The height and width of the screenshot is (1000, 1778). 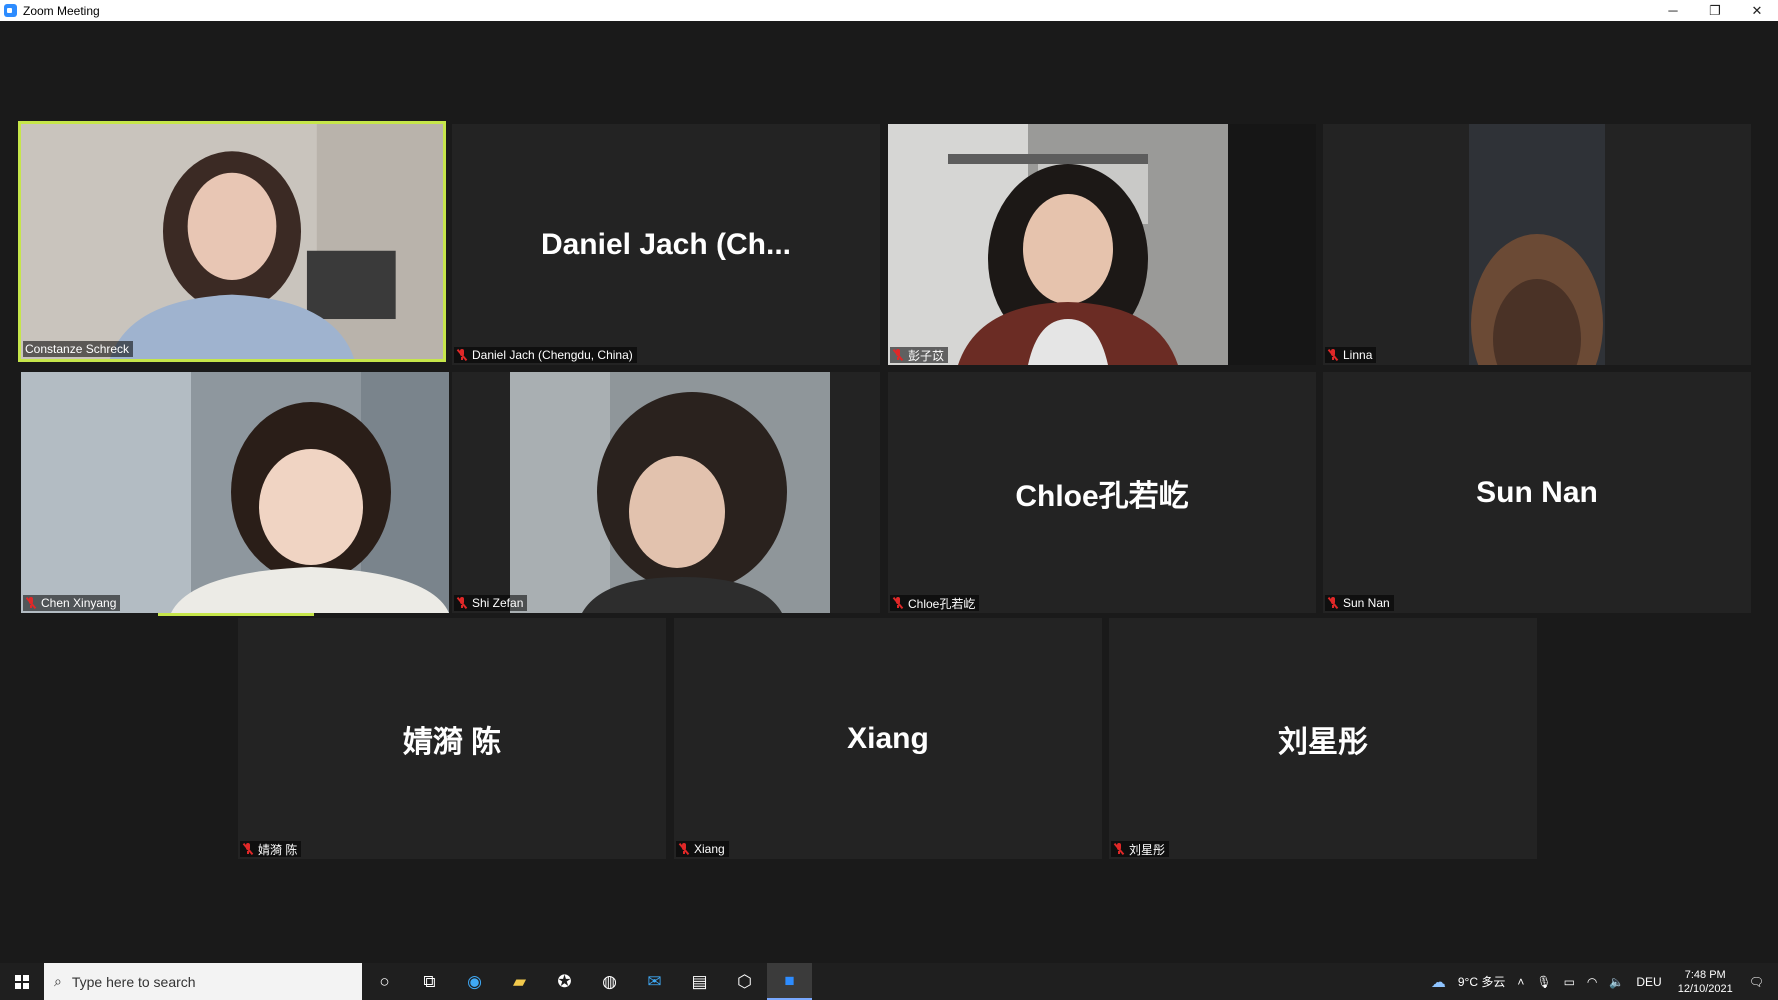 What do you see at coordinates (1140, 849) in the screenshot?
I see `participant-name-label: 刘星彤` at bounding box center [1140, 849].